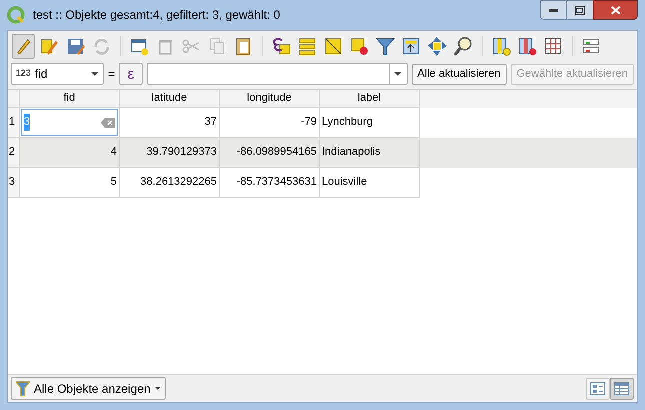 The image size is (645, 410). What do you see at coordinates (359, 46) in the screenshot?
I see `deselect-icon` at bounding box center [359, 46].